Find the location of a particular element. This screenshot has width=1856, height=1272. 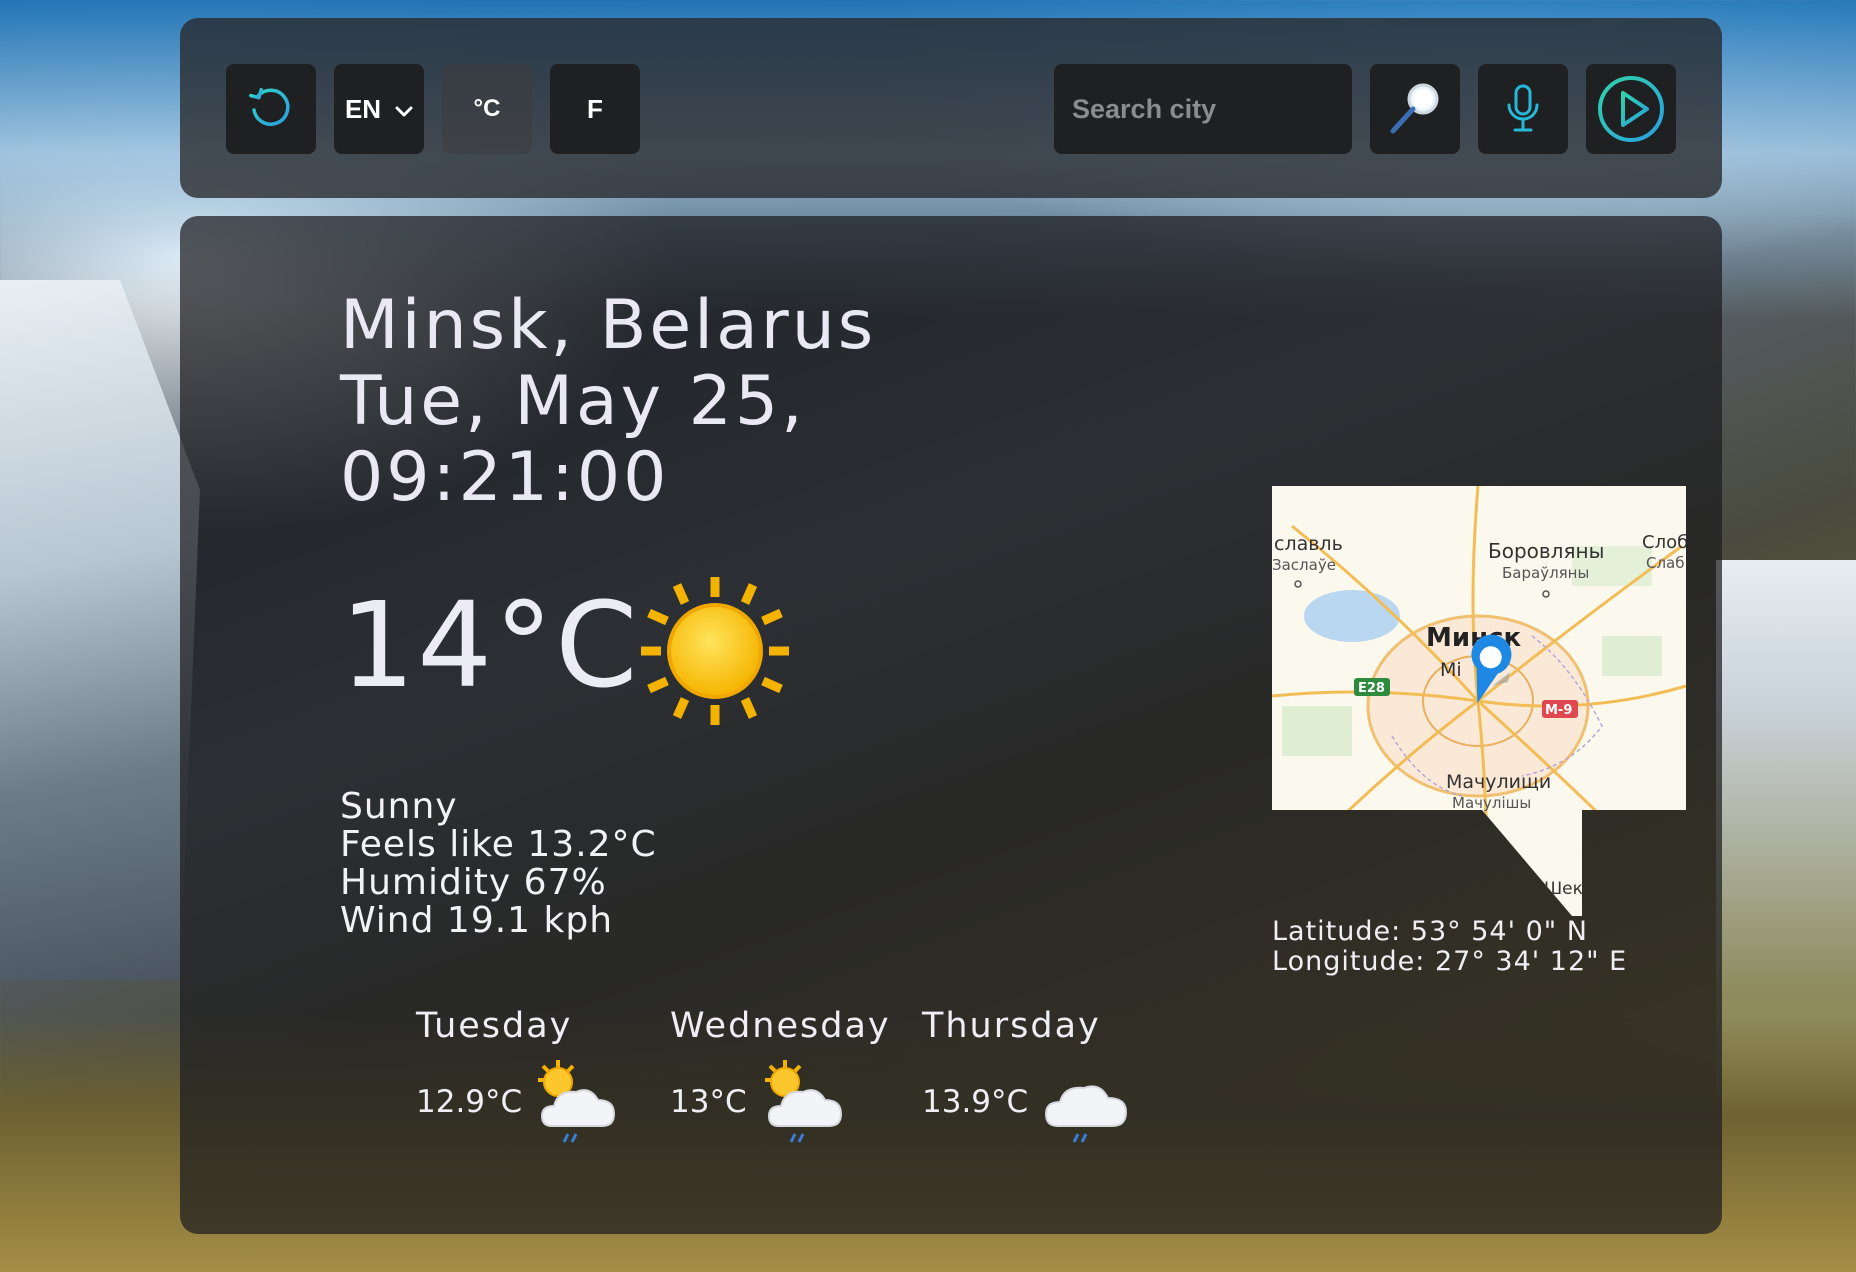

map-label: славль is located at coordinates (1308, 544).